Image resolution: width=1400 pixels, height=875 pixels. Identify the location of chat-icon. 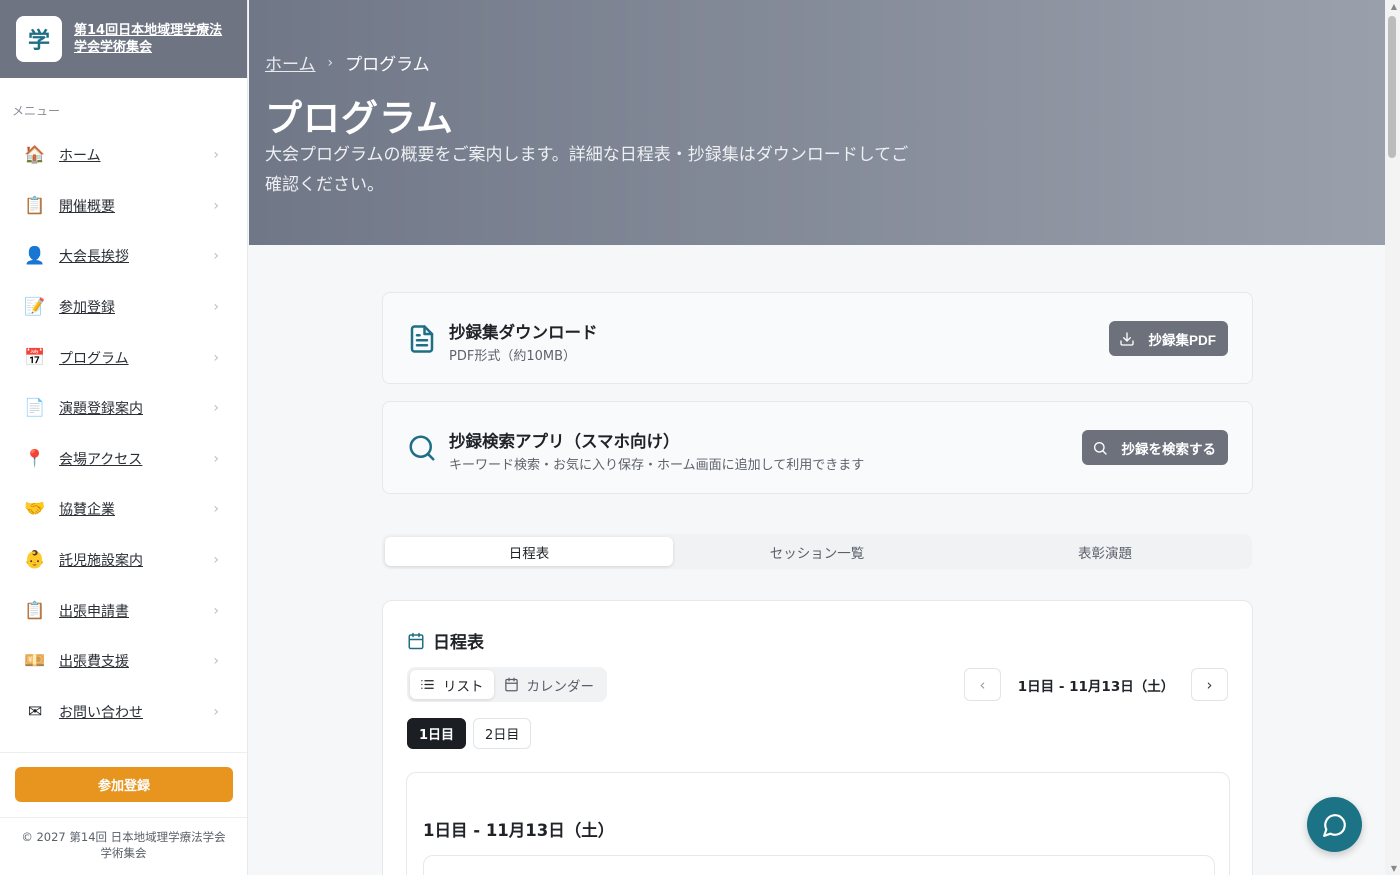
(1334, 825).